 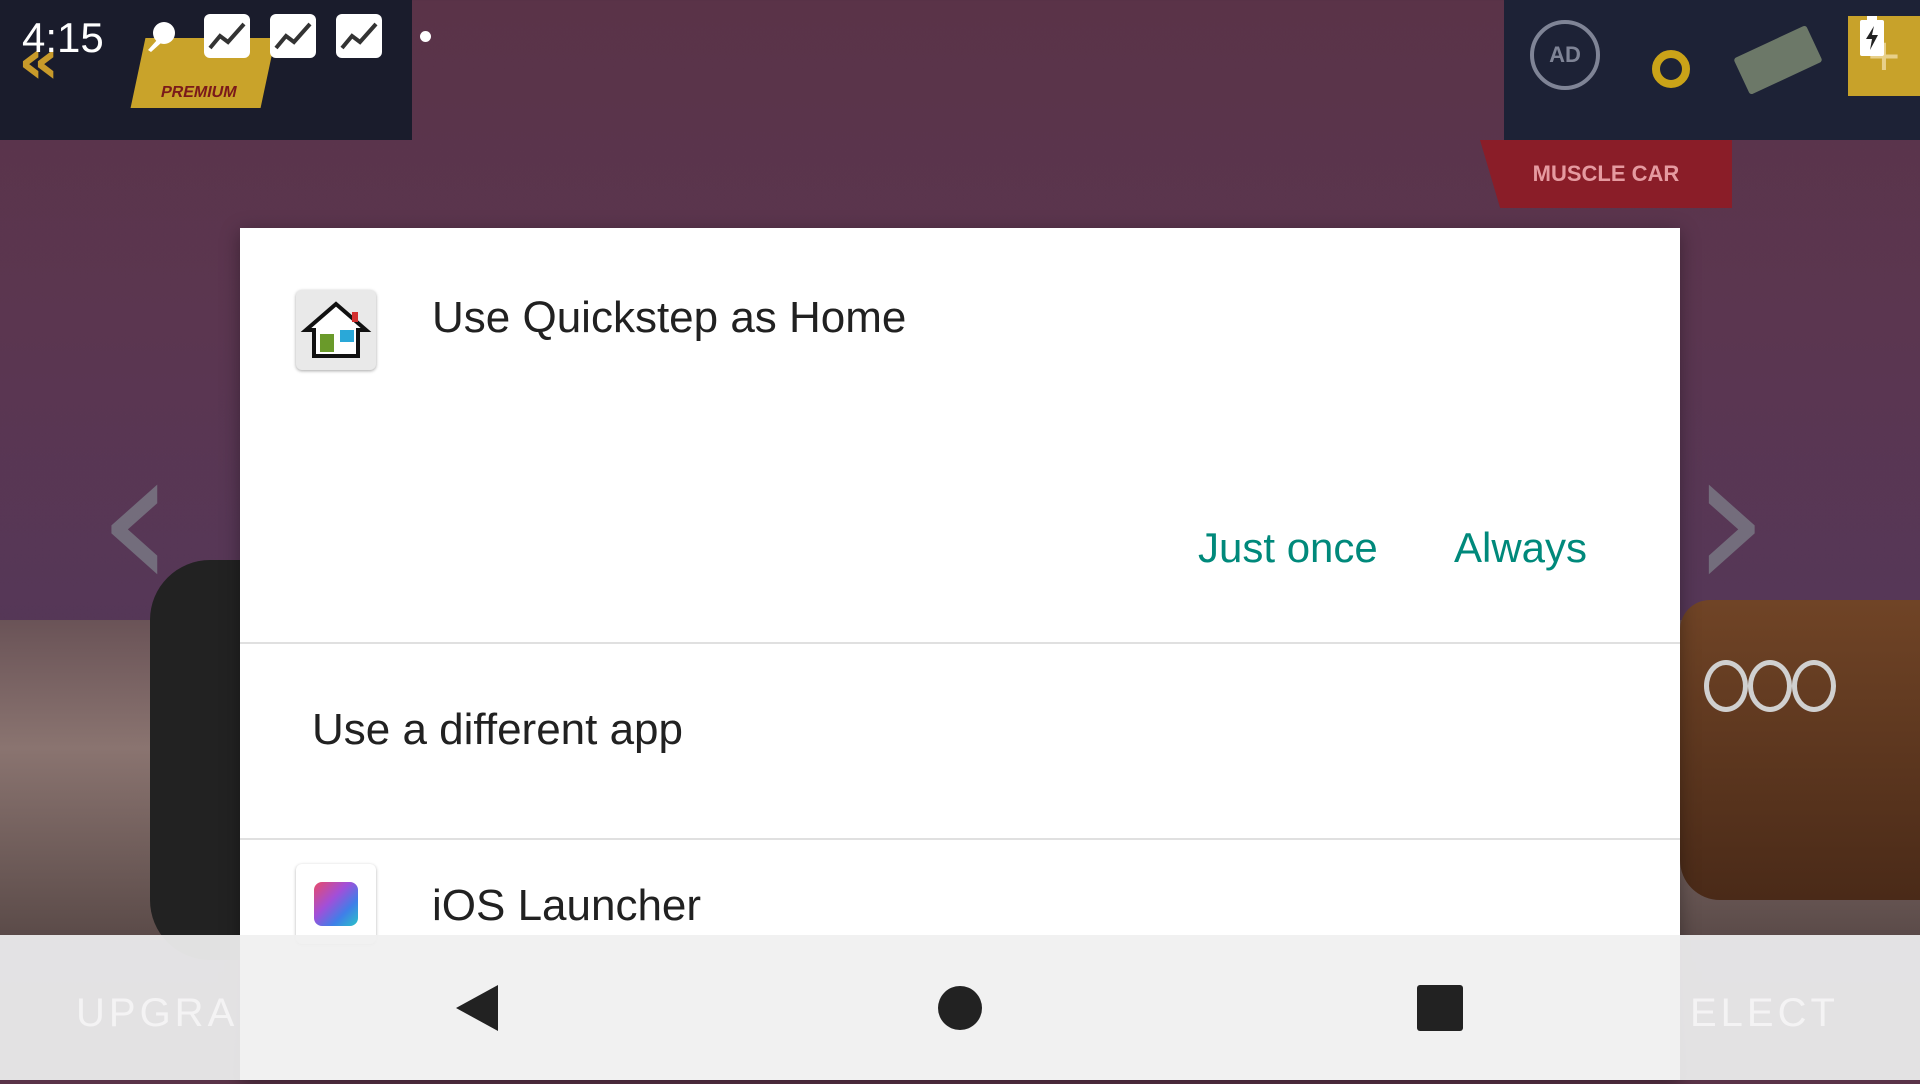 What do you see at coordinates (567, 905) in the screenshot?
I see `app-label: iOS Launcher` at bounding box center [567, 905].